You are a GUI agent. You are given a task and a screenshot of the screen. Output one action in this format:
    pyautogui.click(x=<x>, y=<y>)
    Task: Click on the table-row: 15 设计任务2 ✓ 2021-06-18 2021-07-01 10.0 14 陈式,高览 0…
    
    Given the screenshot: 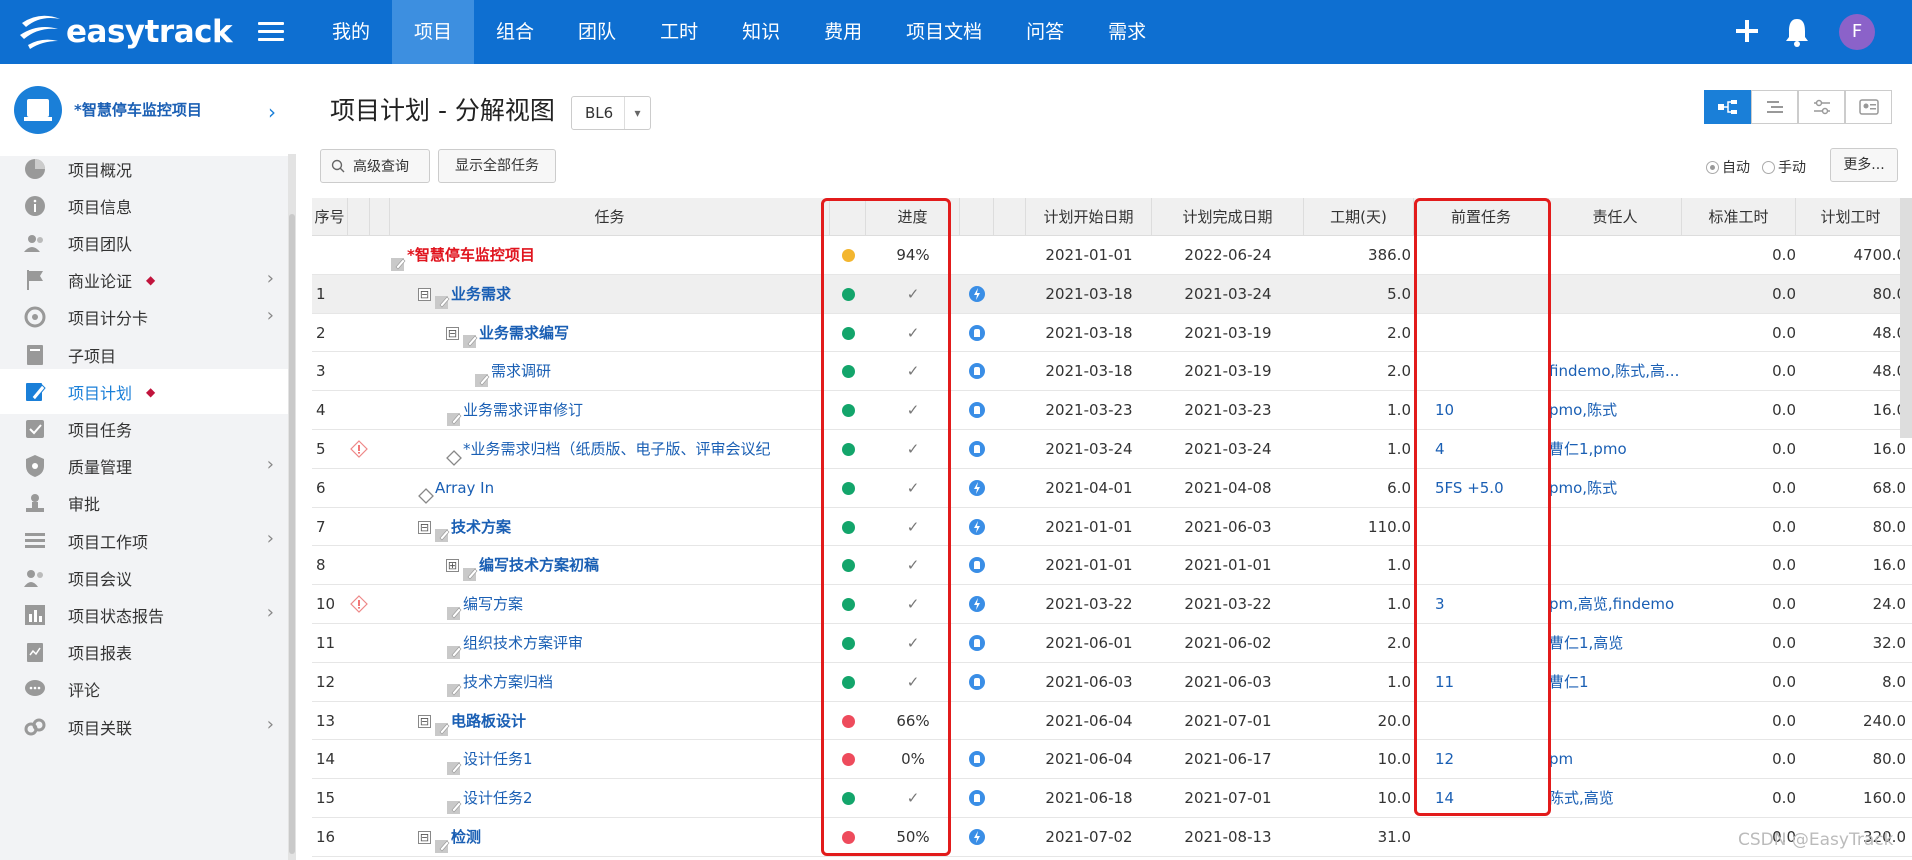 What is the action you would take?
    pyautogui.click(x=1112, y=798)
    